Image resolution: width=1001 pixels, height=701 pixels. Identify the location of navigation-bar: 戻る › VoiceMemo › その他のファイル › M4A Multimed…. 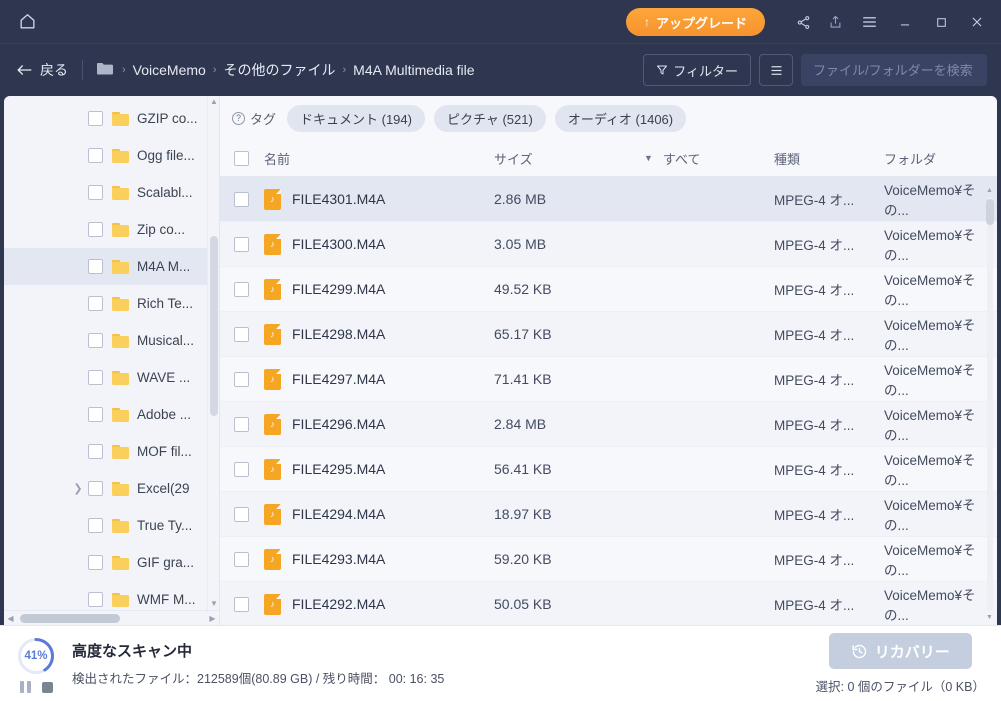
(500, 70).